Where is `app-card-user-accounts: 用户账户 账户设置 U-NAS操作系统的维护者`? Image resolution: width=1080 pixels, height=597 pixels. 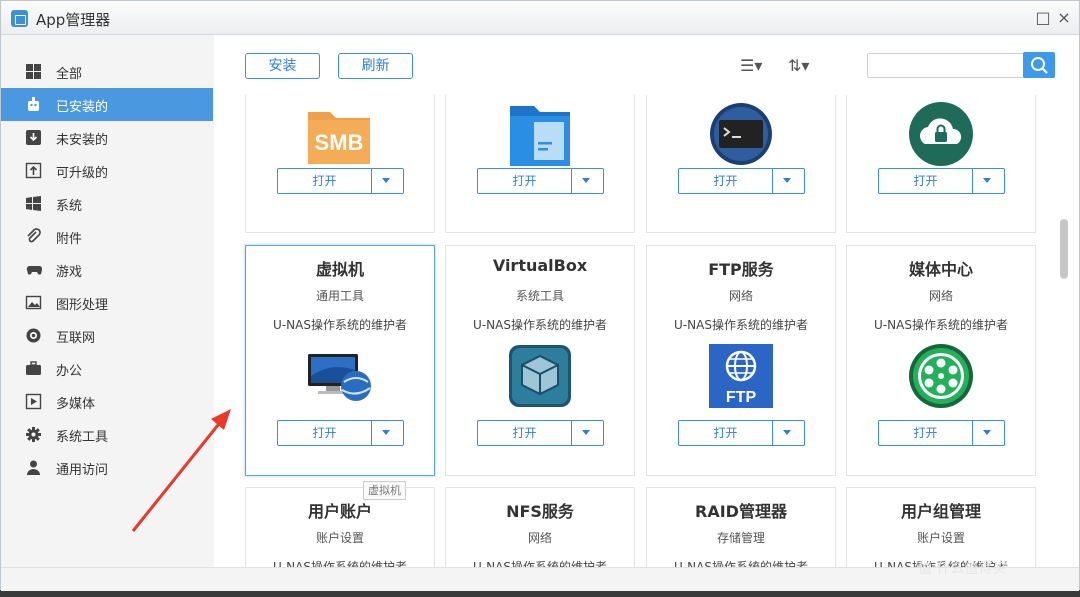
app-card-user-accounts: 用户账户 账户设置 U-NAS操作系统的维护者 is located at coordinates (340, 527).